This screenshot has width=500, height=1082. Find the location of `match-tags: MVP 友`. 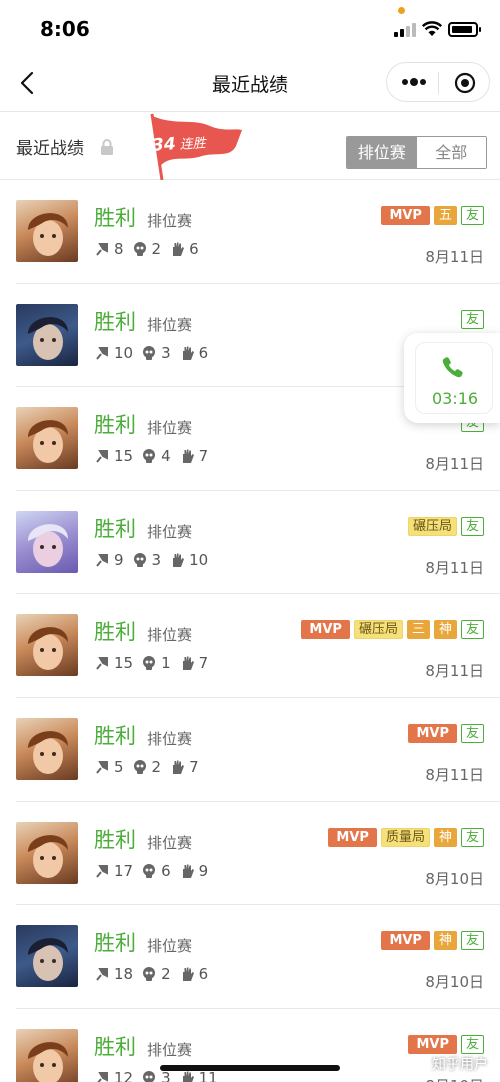

match-tags: MVP 友 is located at coordinates (446, 1044).